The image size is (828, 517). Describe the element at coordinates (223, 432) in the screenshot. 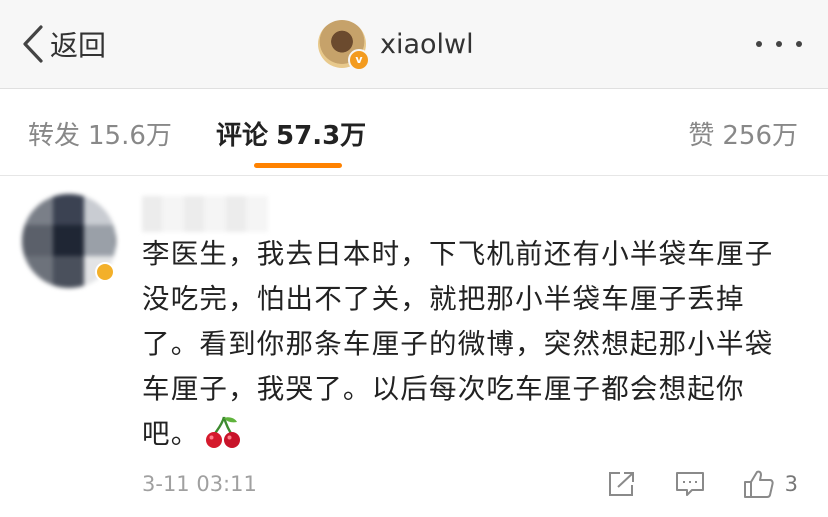

I see `cherry-icon` at that location.